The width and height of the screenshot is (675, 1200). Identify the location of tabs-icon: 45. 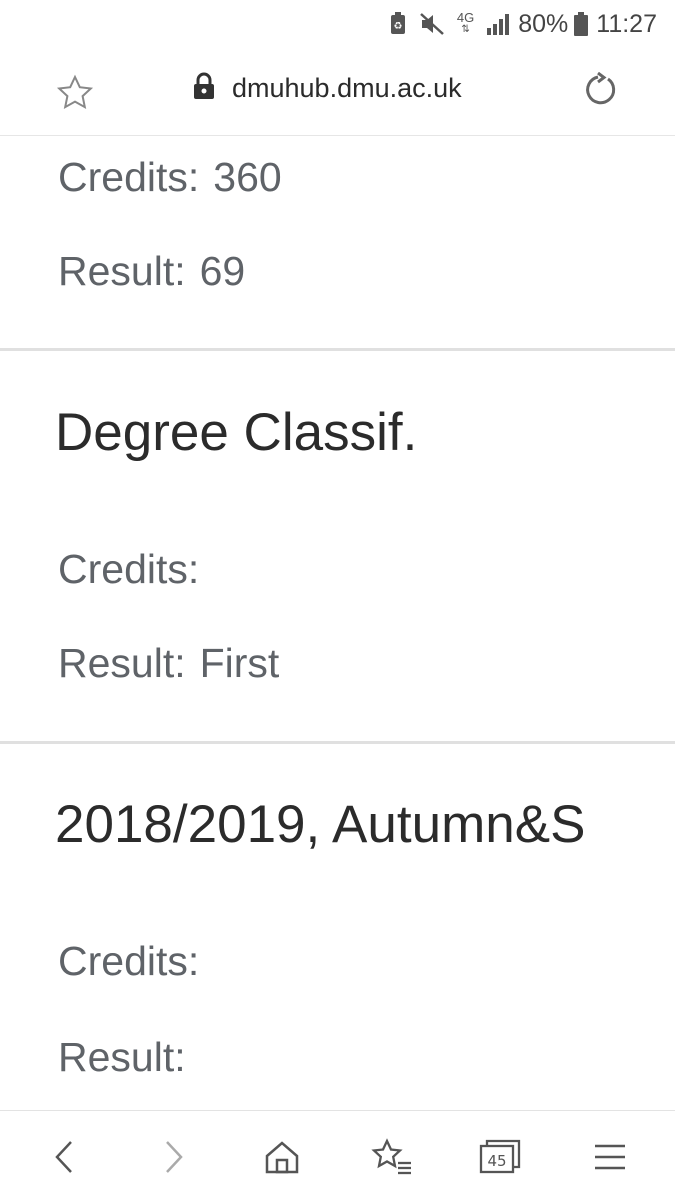
(500, 1157).